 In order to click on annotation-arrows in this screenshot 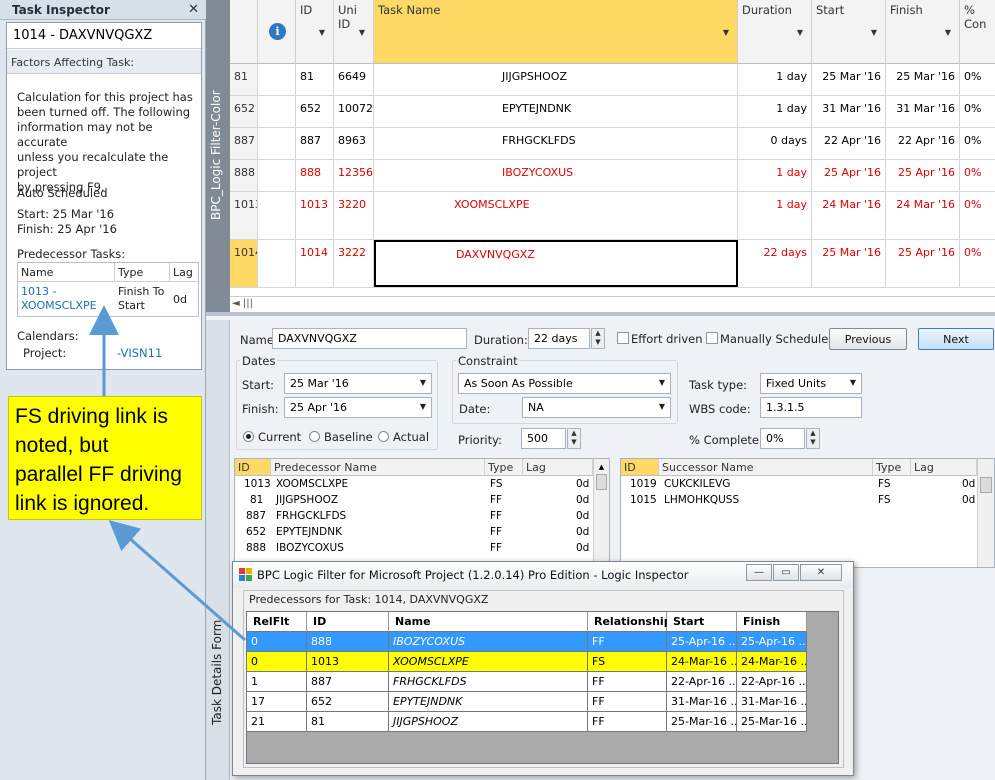, I will do `click(167, 473)`.